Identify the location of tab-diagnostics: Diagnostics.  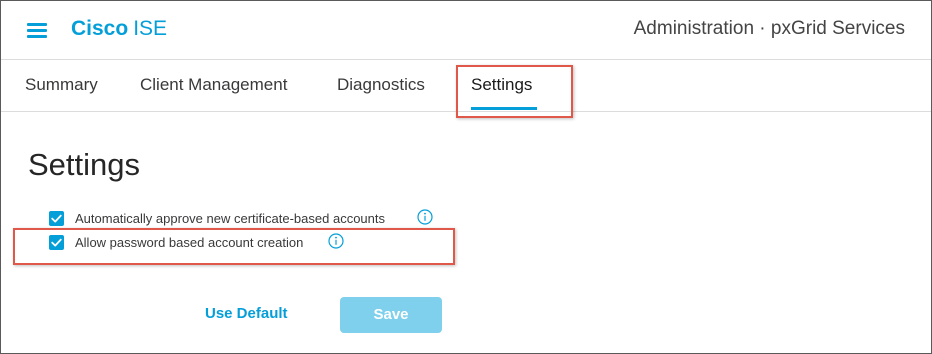
(381, 85).